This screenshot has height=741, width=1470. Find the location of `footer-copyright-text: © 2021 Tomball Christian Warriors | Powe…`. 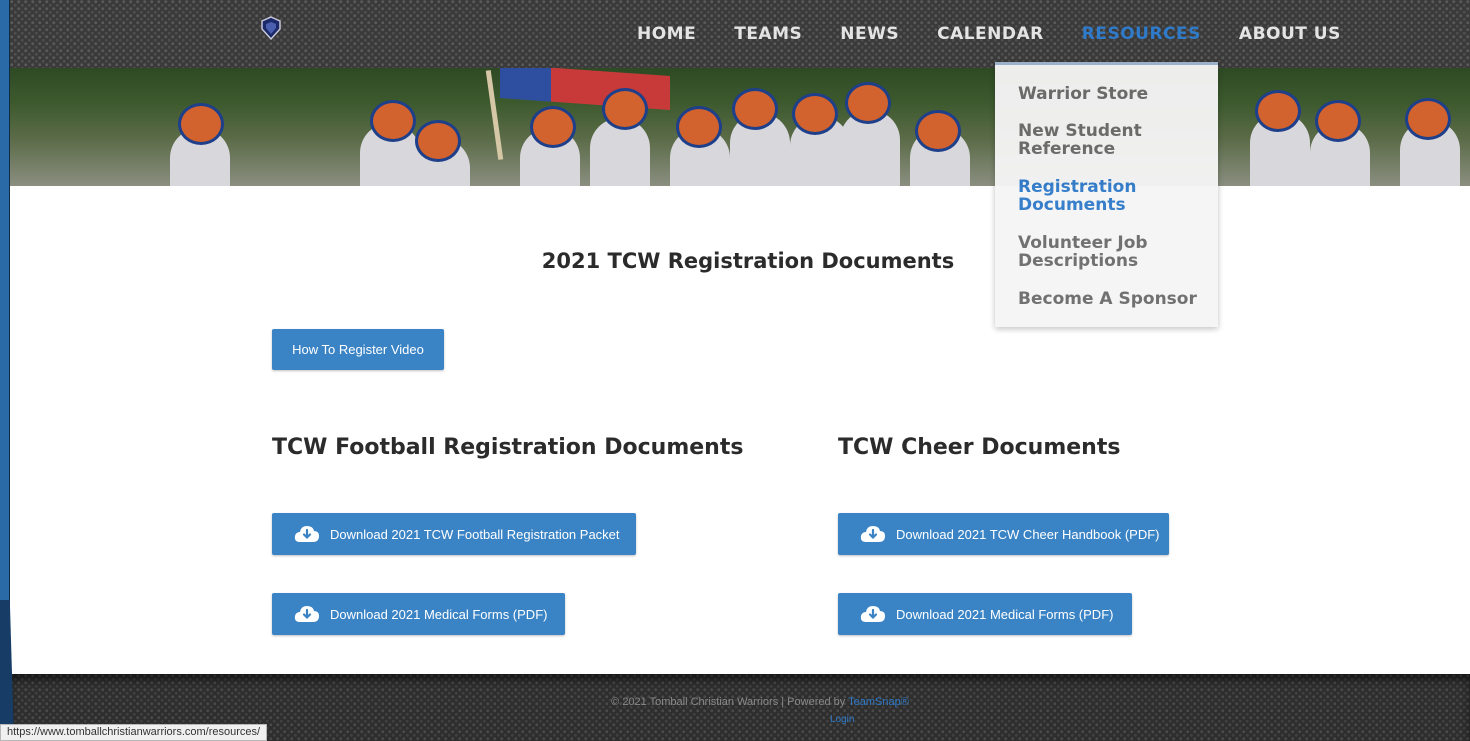

footer-copyright-text: © 2021 Tomball Christian Warriors | Powe… is located at coordinates (728, 702).